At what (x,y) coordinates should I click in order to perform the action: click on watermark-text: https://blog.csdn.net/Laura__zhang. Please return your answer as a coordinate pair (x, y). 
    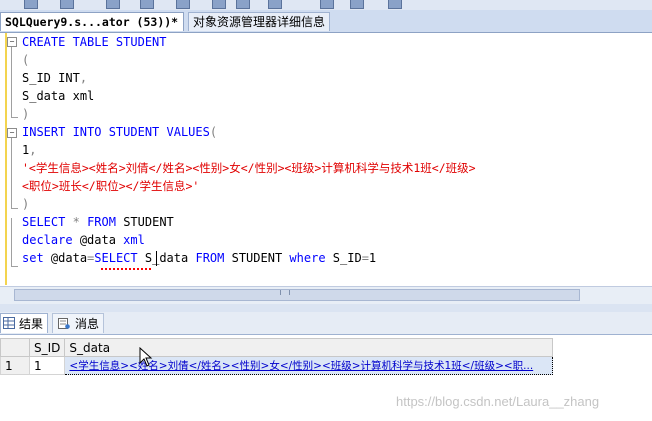
    Looking at the image, I should click on (498, 401).